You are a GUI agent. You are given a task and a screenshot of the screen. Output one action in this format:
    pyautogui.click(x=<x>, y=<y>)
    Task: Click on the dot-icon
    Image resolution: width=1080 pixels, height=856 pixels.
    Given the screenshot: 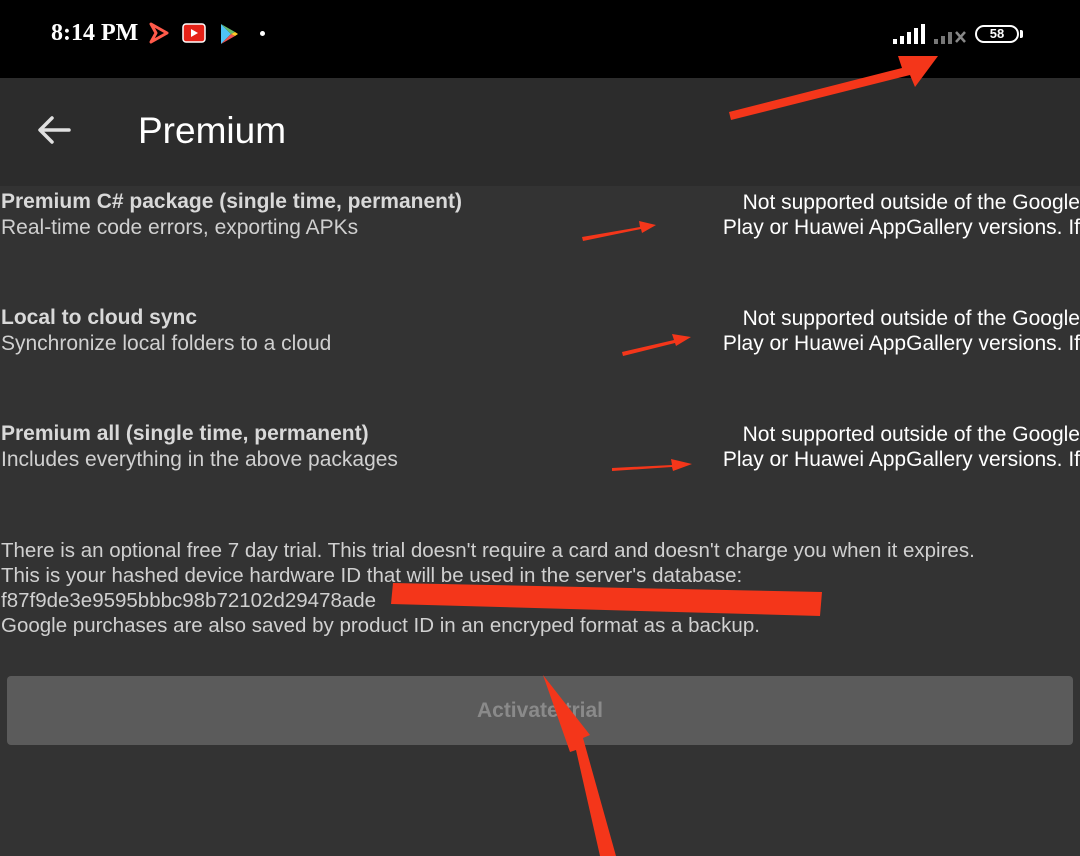 What is the action you would take?
    pyautogui.click(x=262, y=33)
    